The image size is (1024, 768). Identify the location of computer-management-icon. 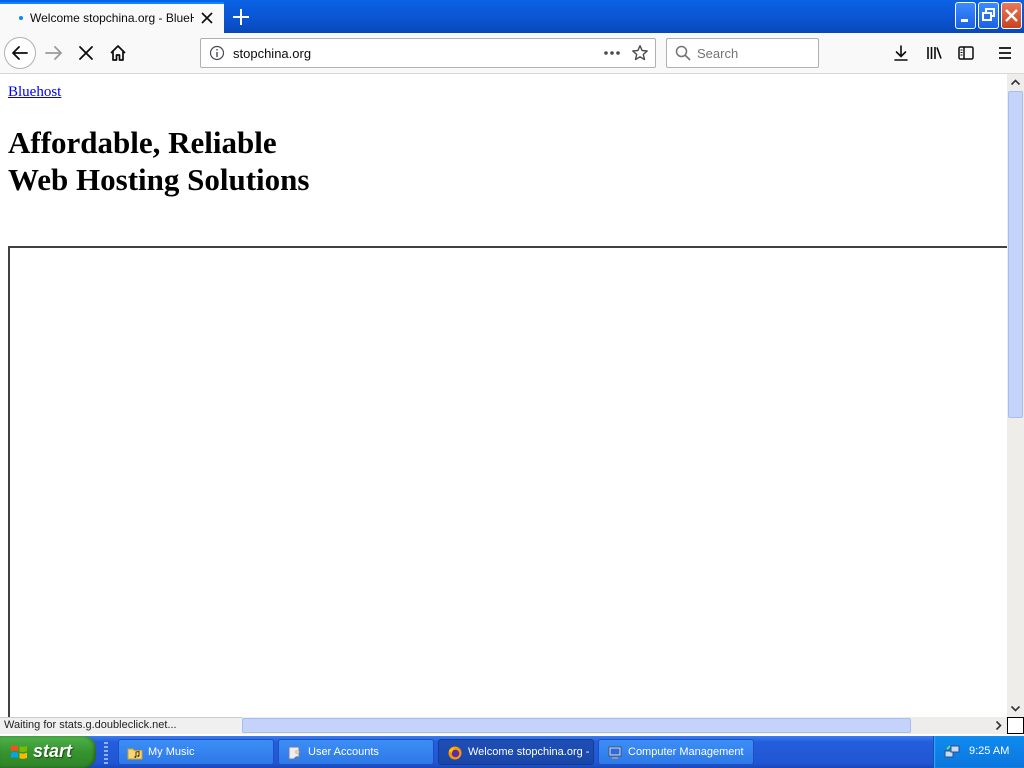
(615, 753).